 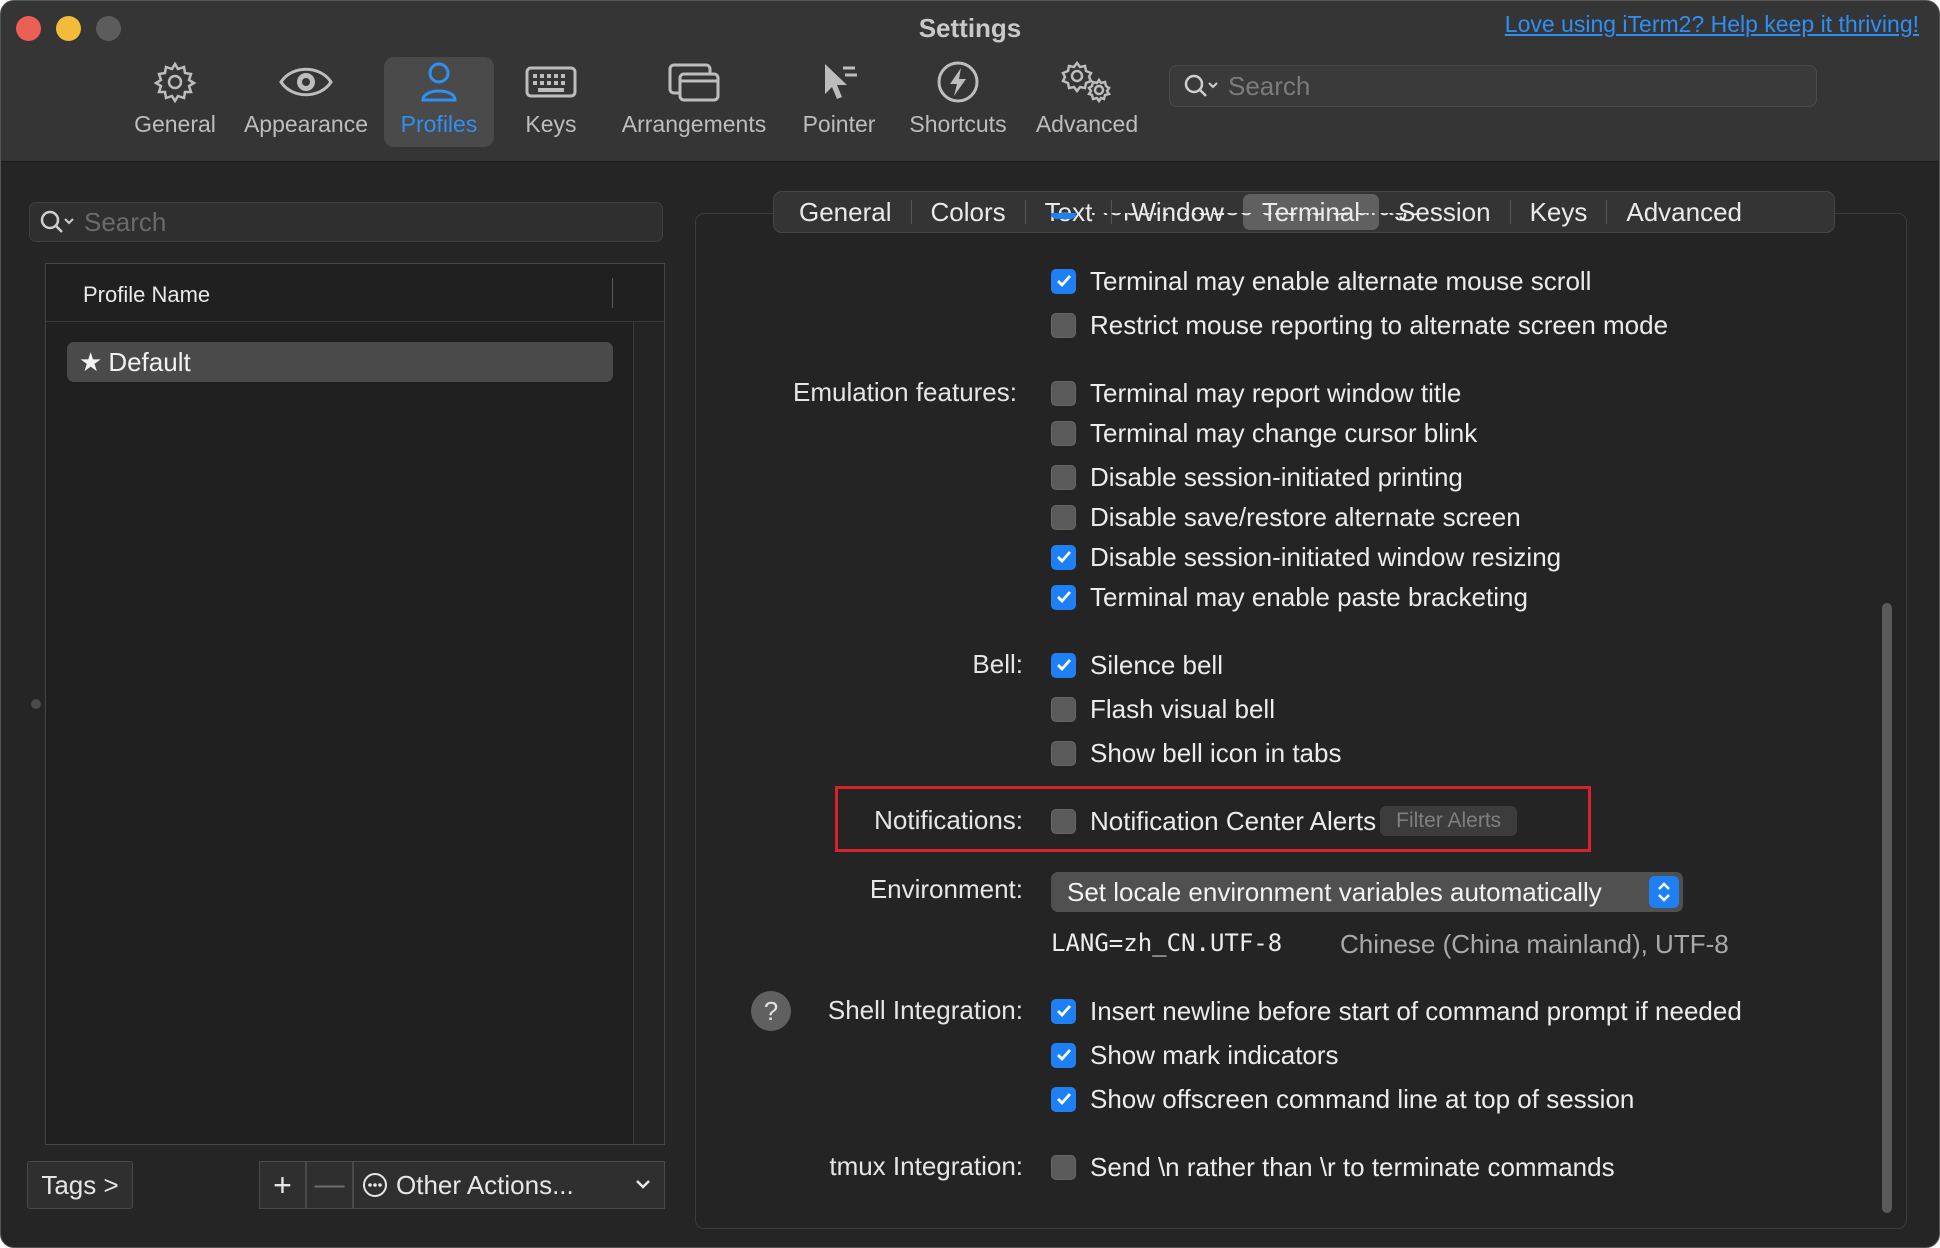 I want to click on checkbox-row-mark-indicators: Show mark indicators, so click(x=1195, y=1055).